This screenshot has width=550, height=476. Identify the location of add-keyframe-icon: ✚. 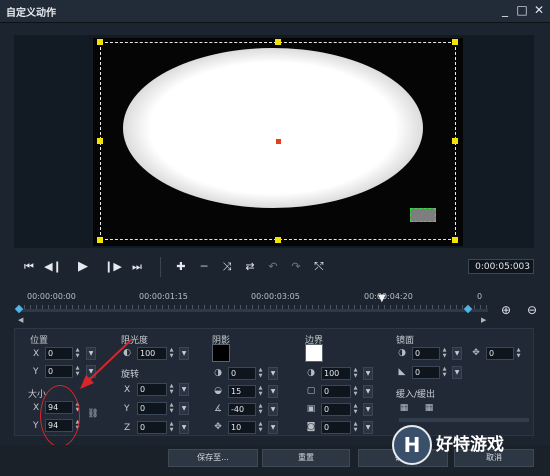
(181, 267).